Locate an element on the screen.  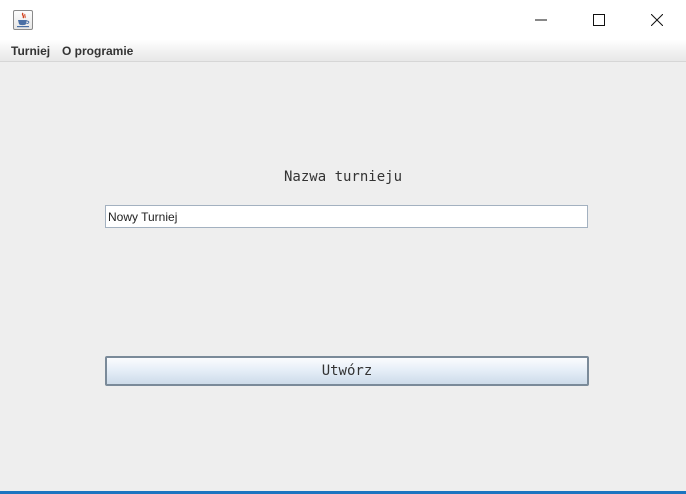
minimize-button is located at coordinates (541, 20).